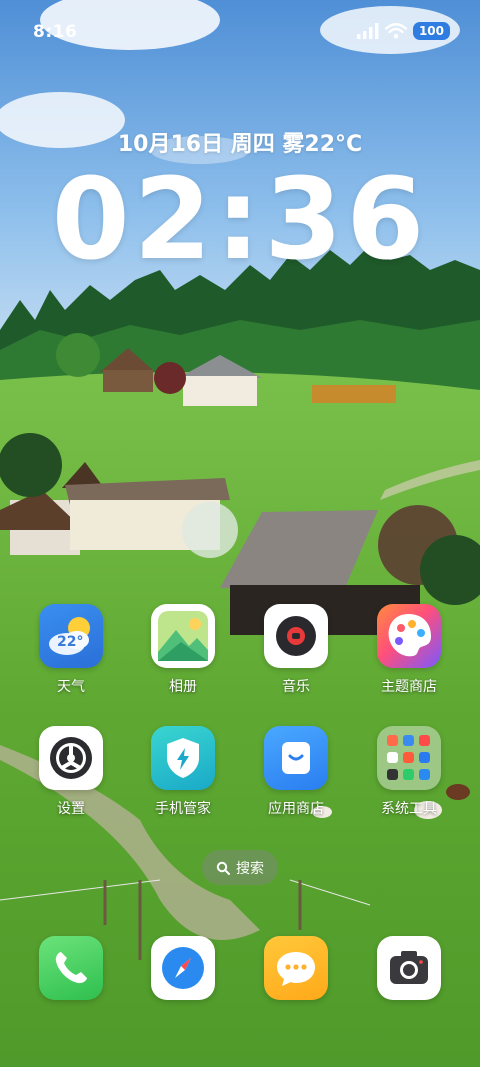  What do you see at coordinates (409, 636) in the screenshot?
I see `palette-icon` at bounding box center [409, 636].